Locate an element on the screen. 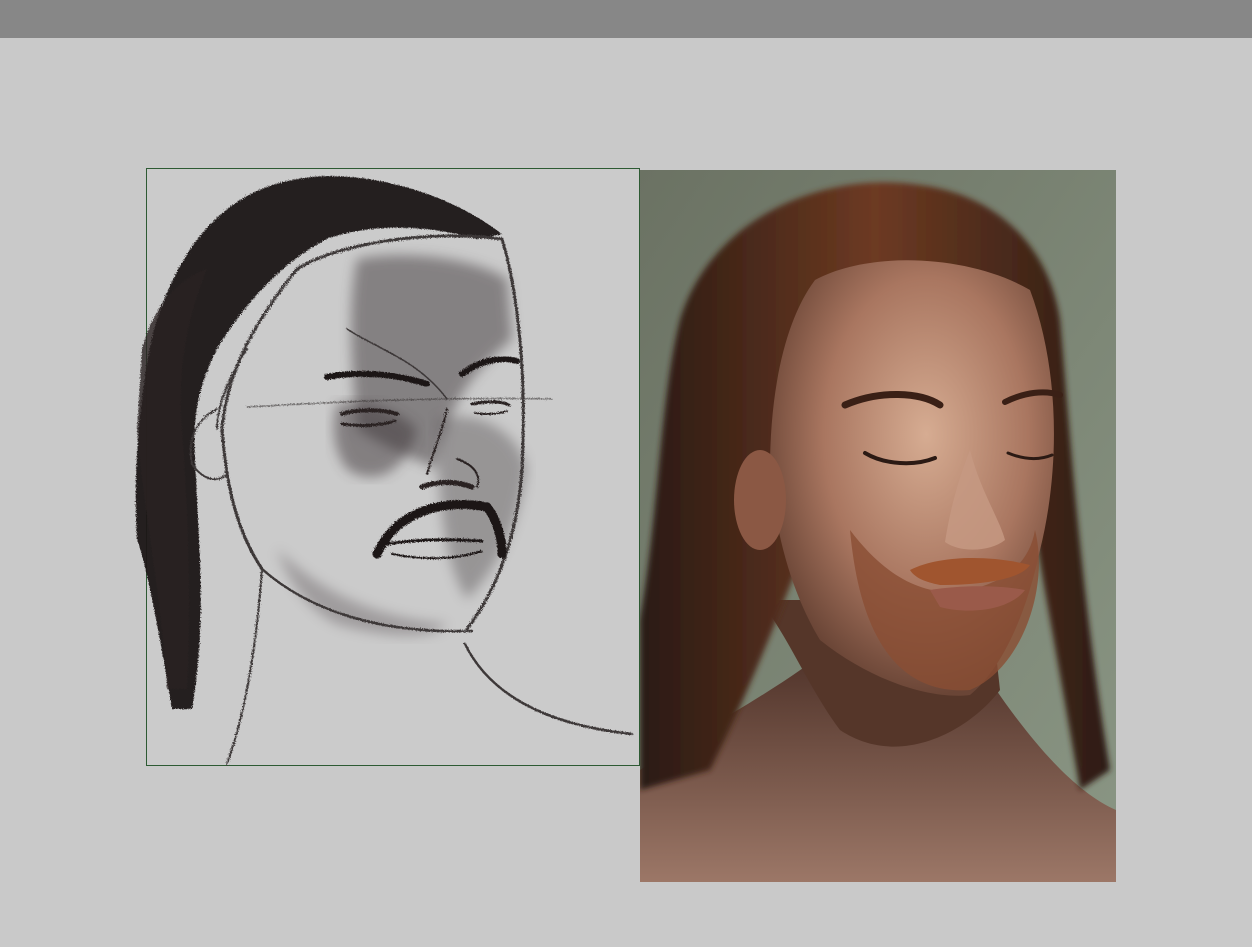 The image size is (1252, 947). sketch-jaw-shadow is located at coordinates (362, 592).